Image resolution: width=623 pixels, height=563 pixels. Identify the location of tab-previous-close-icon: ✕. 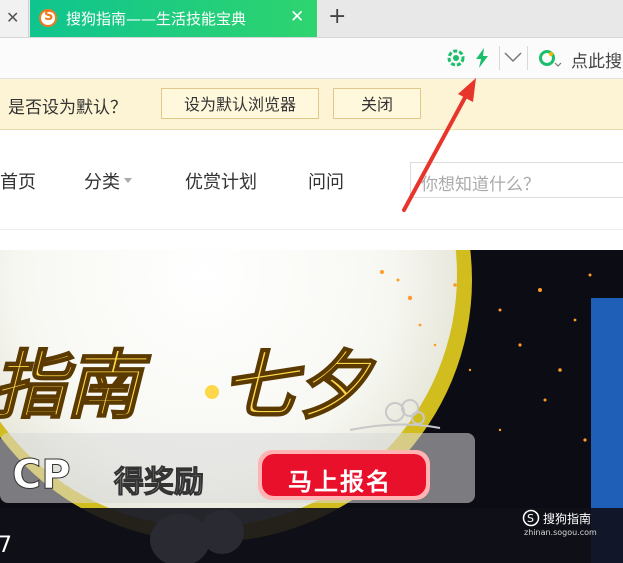
(12, 17).